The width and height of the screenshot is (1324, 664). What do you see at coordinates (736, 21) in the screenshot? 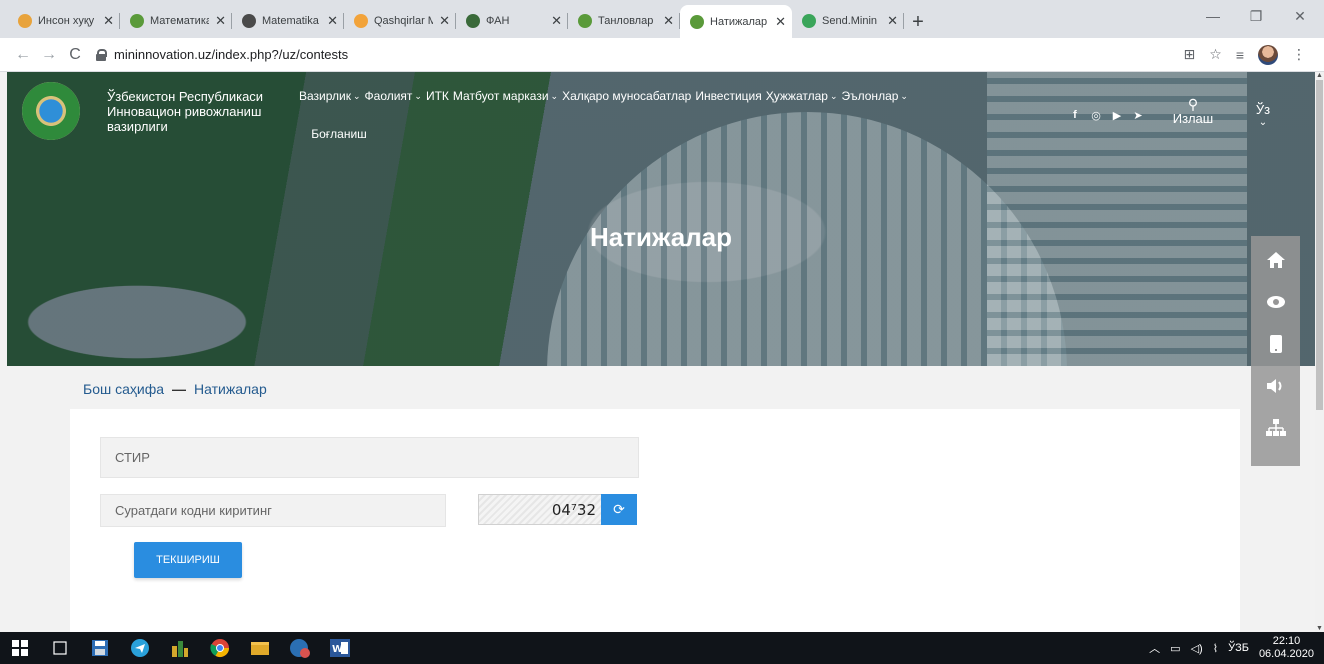
I see `browser-tab: Натижалар ✕` at bounding box center [736, 21].